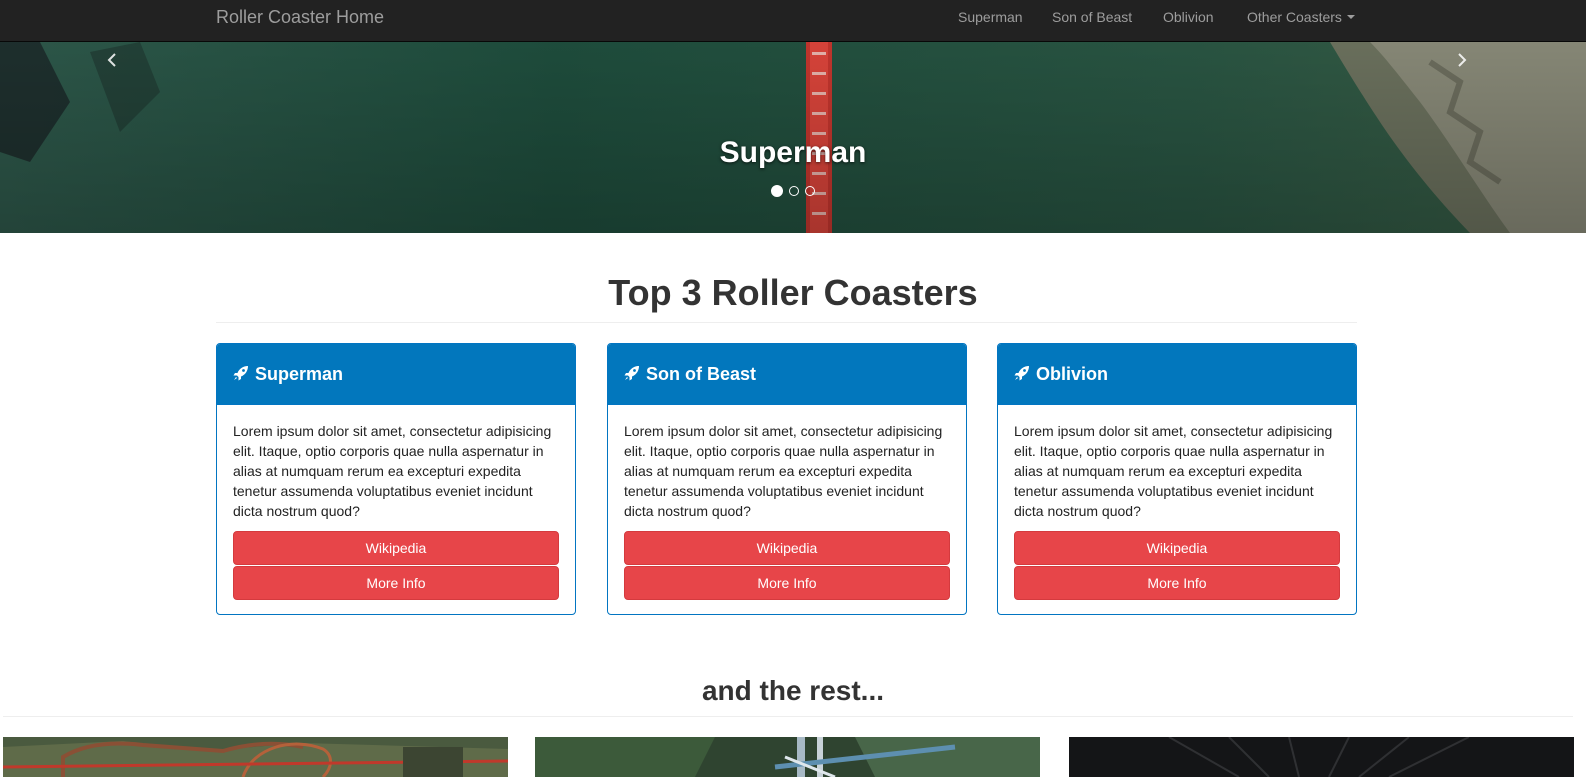 Image resolution: width=1586 pixels, height=777 pixels. What do you see at coordinates (701, 374) in the screenshot?
I see `panel-title: Son of Beast` at bounding box center [701, 374].